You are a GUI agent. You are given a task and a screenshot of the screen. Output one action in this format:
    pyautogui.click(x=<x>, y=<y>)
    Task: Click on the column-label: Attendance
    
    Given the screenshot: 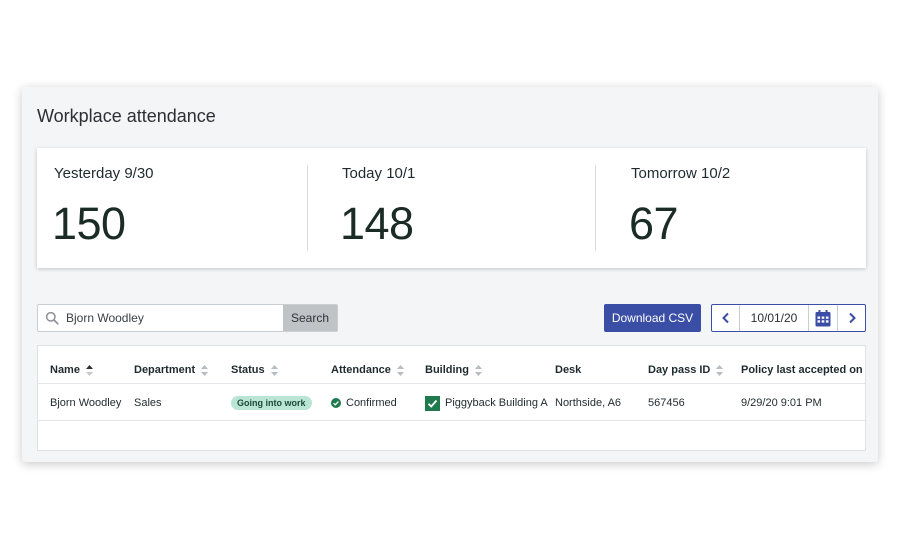 What is the action you would take?
    pyautogui.click(x=361, y=370)
    